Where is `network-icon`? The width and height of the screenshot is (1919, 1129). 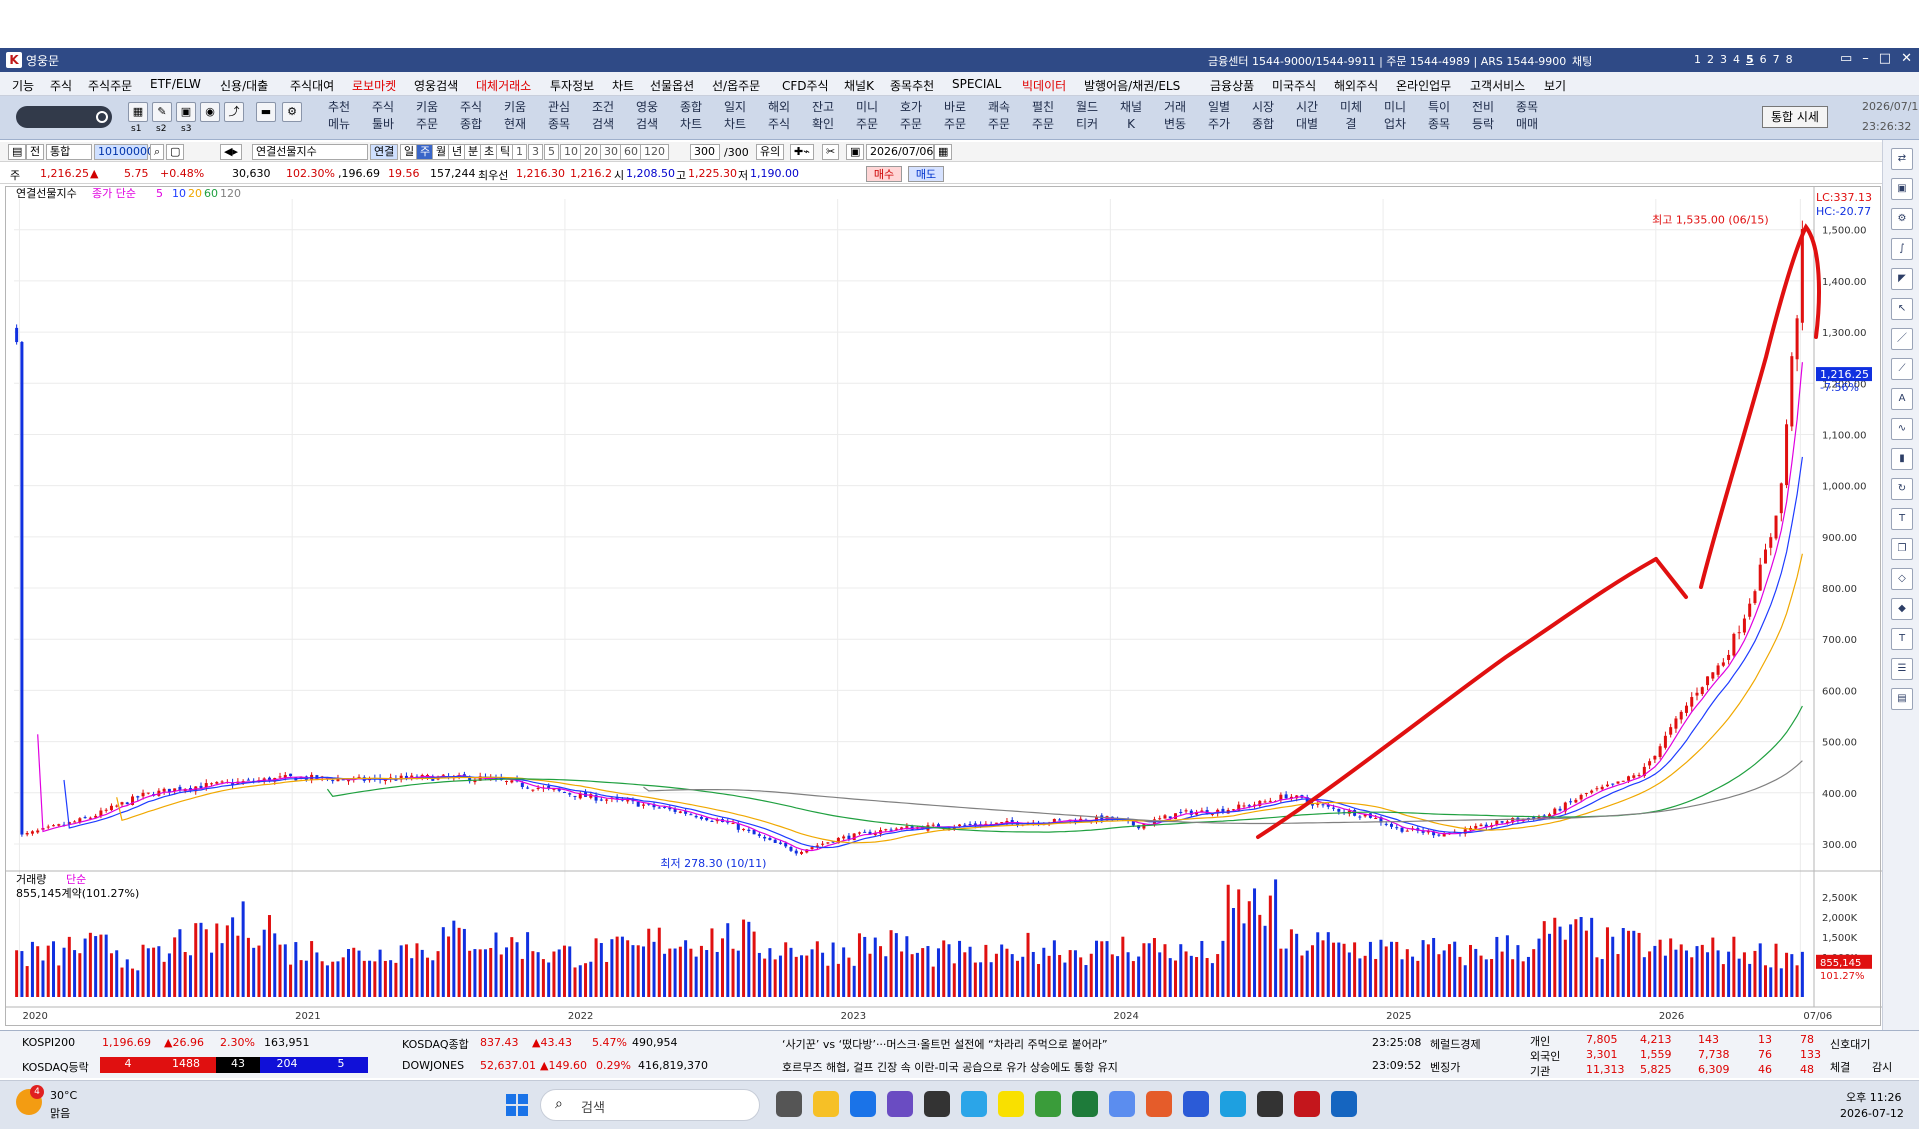 network-icon is located at coordinates (1048, 1104).